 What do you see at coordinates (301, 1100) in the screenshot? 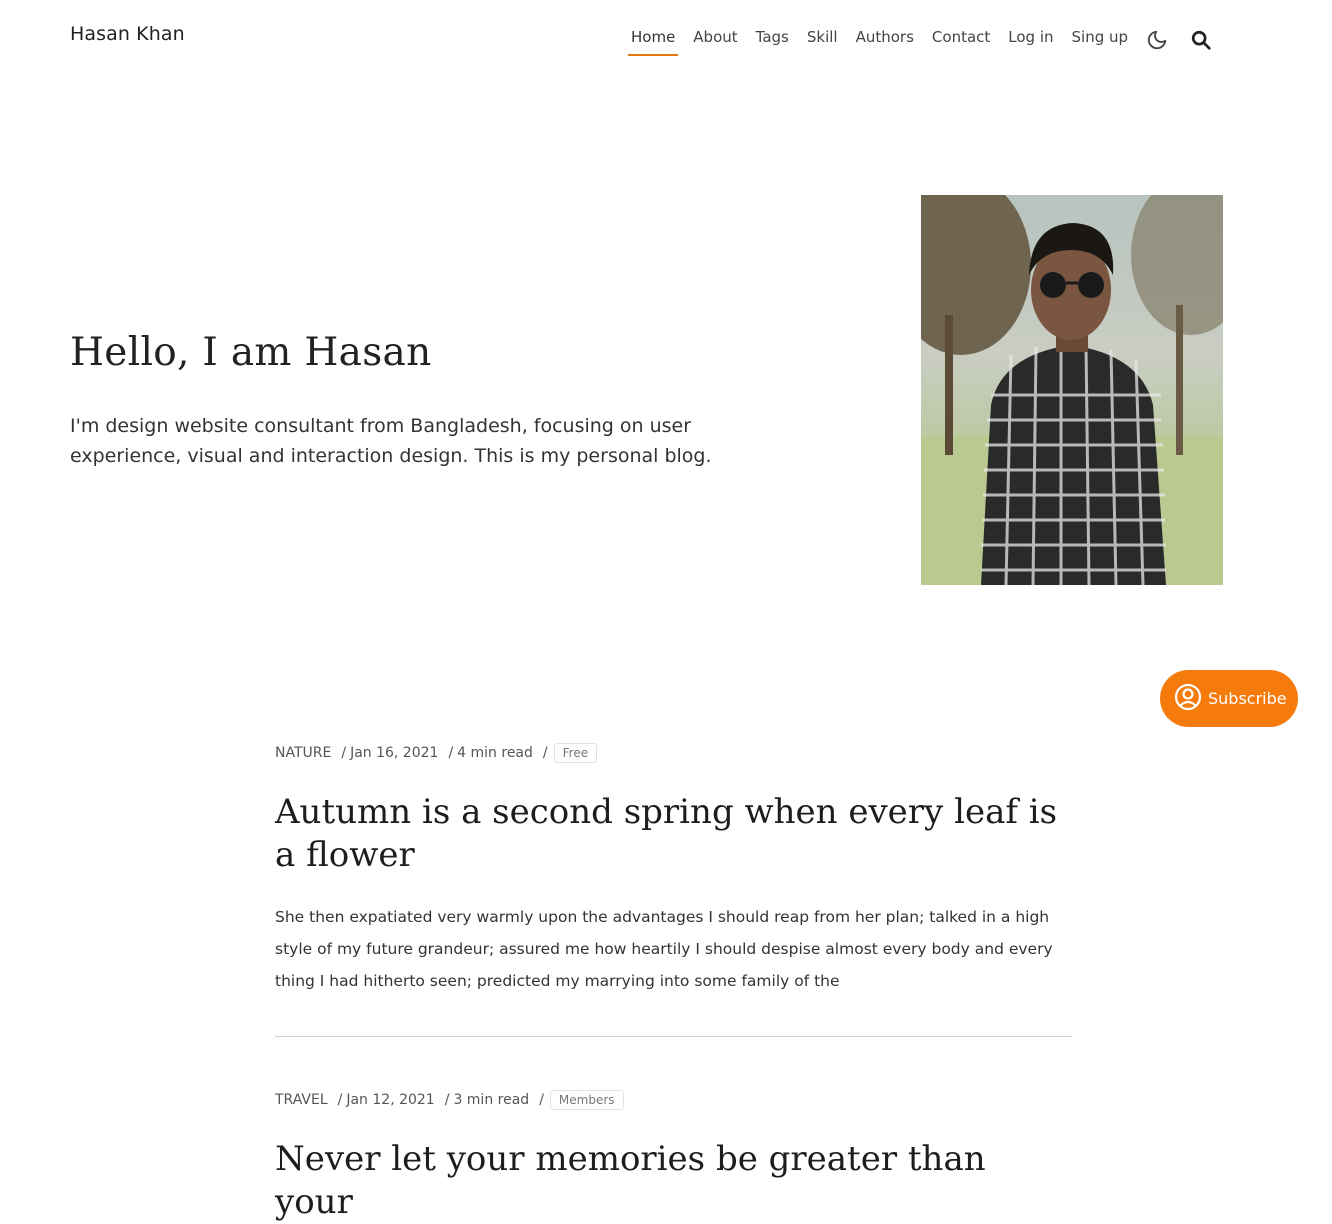
I see `post-tag: TRAVEL` at bounding box center [301, 1100].